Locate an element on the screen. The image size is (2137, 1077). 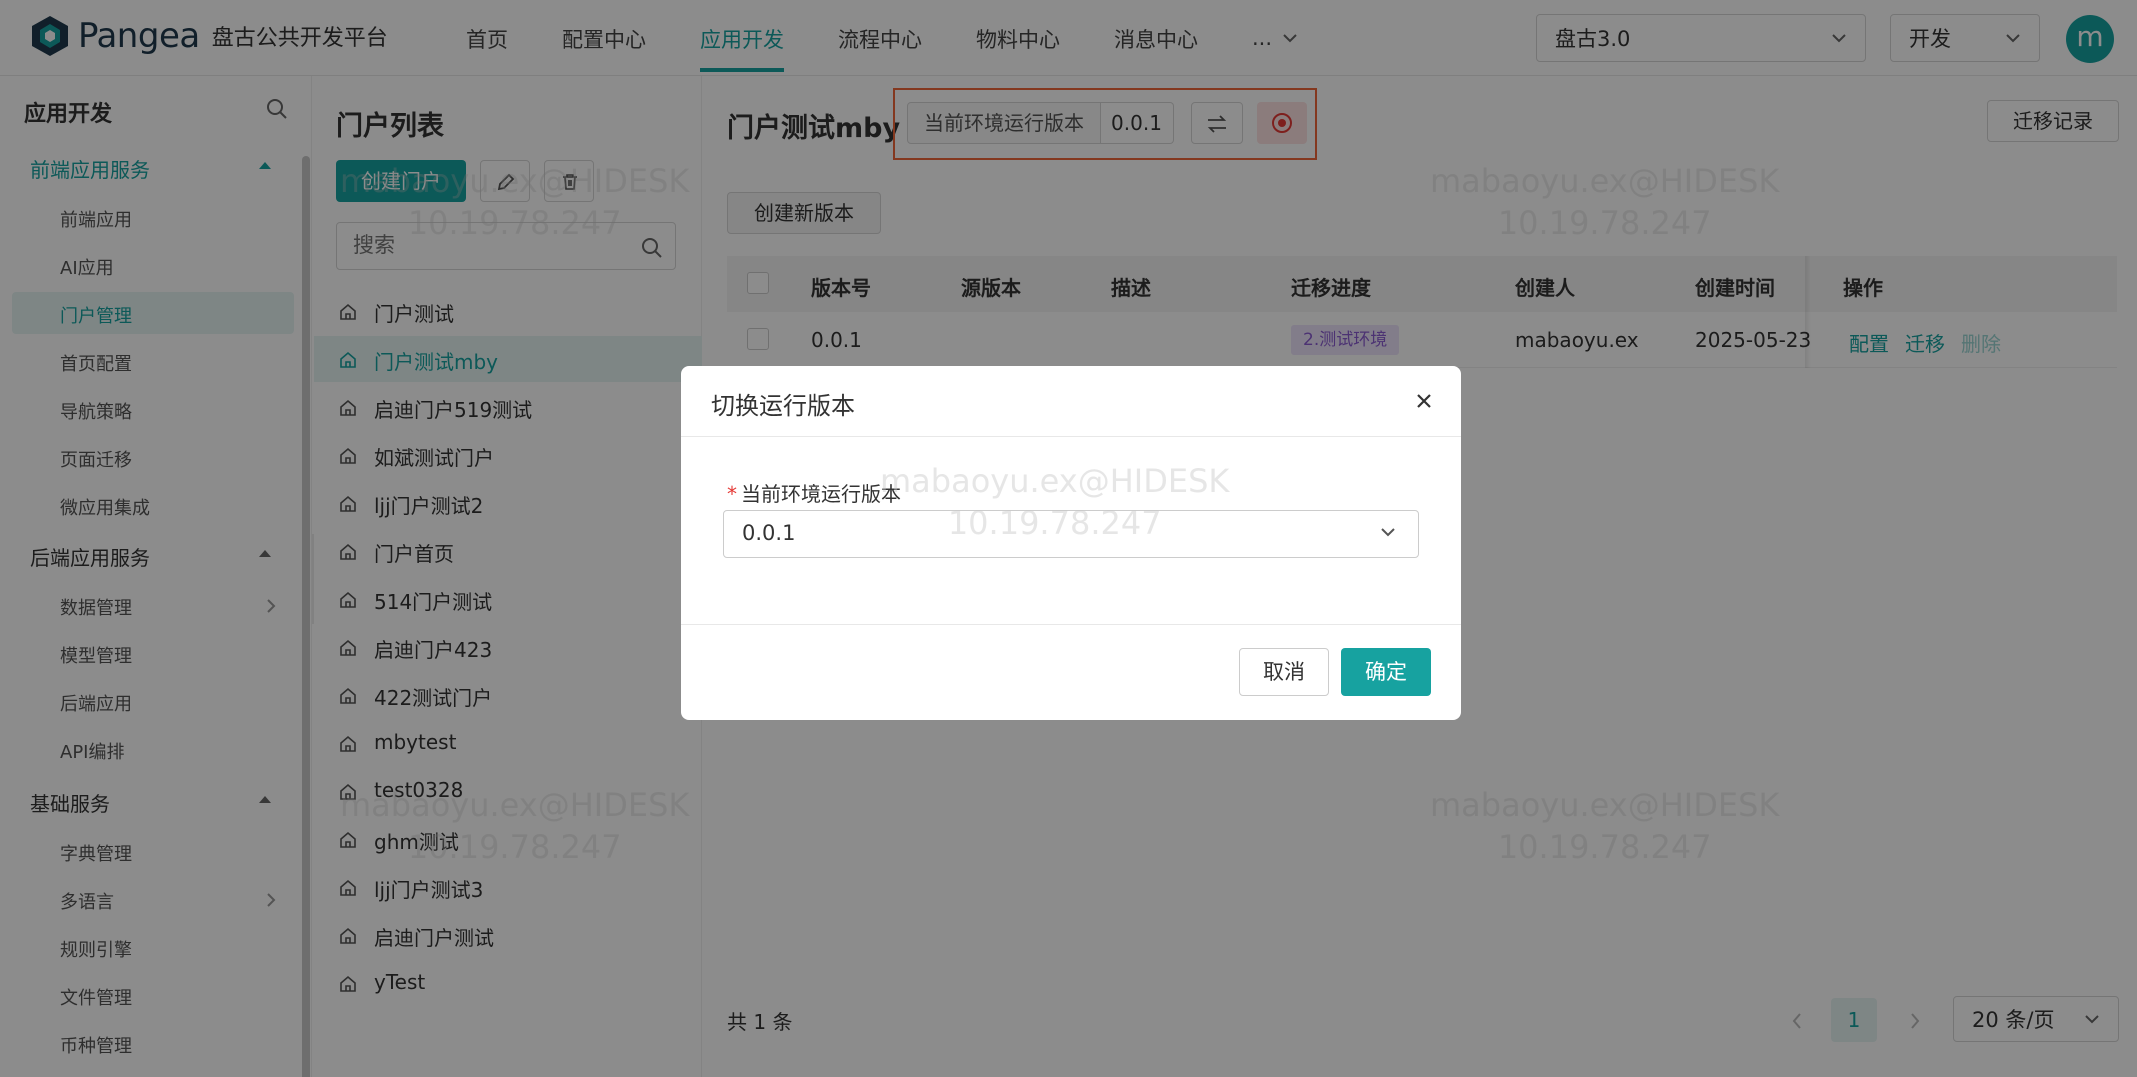
field-label: * 当前环境运行版本 is located at coordinates (814, 492).